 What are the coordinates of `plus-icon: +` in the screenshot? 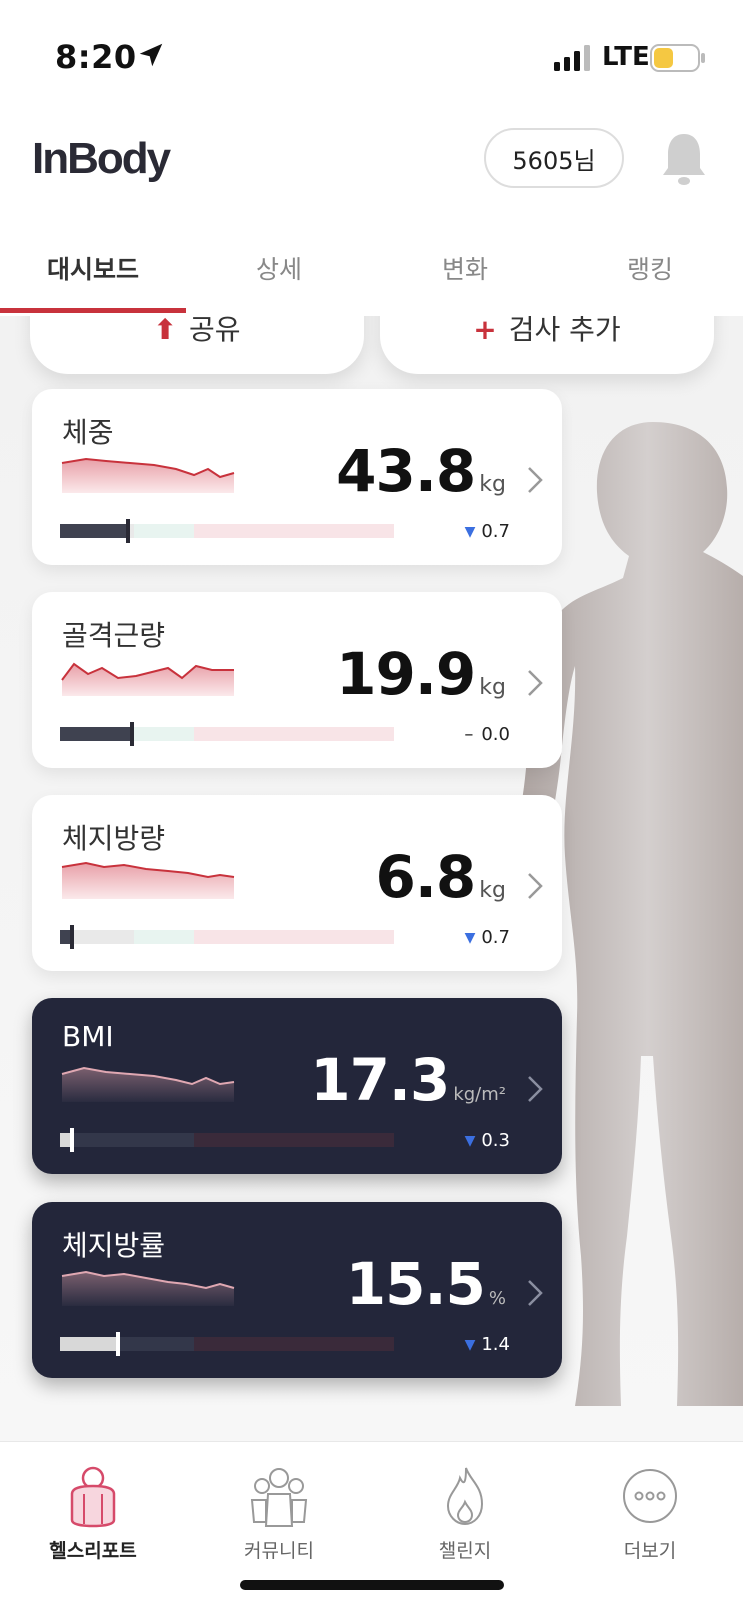 It's located at (485, 331).